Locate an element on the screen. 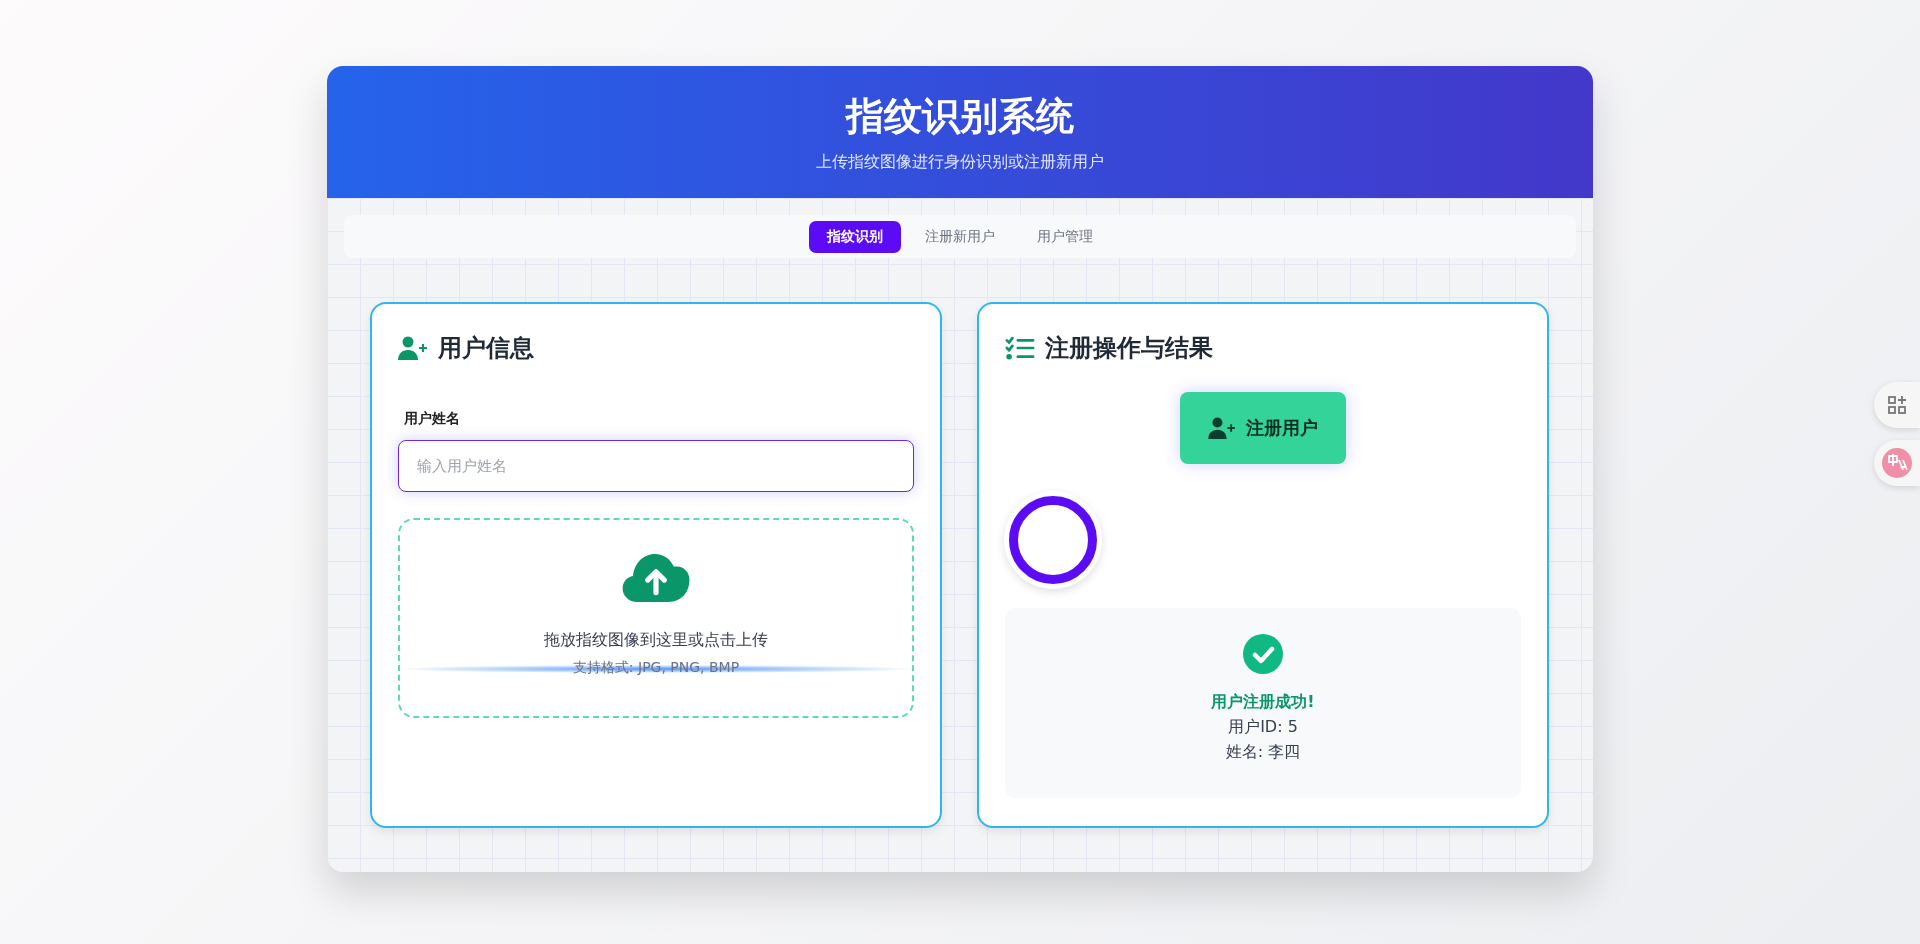 This screenshot has width=1920, height=944. name-input-field: 输入用户姓名 is located at coordinates (656, 466).